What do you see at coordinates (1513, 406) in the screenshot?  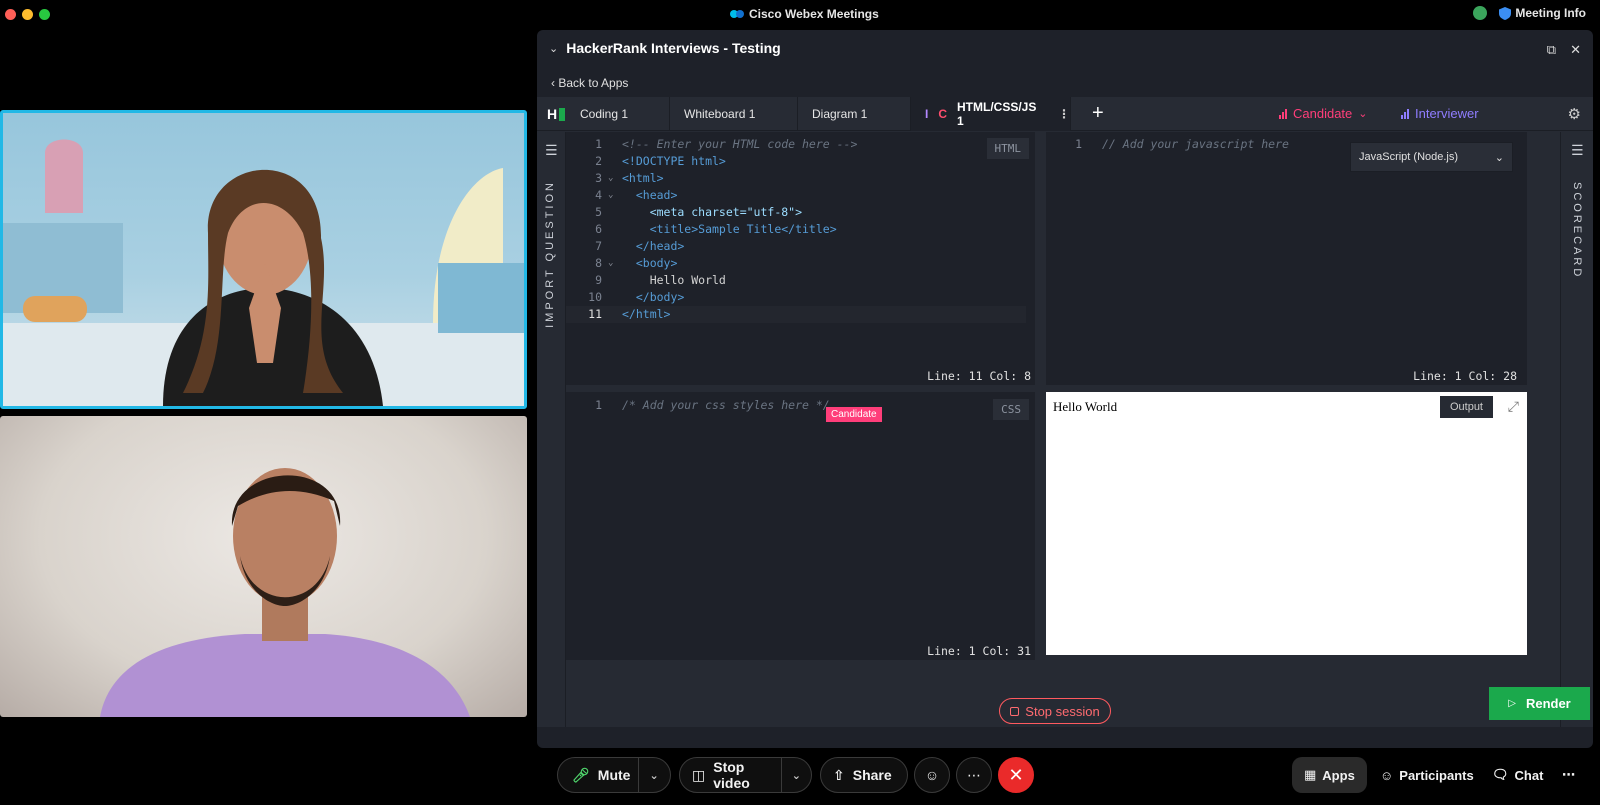 I see `expand-icon: ⤢` at bounding box center [1513, 406].